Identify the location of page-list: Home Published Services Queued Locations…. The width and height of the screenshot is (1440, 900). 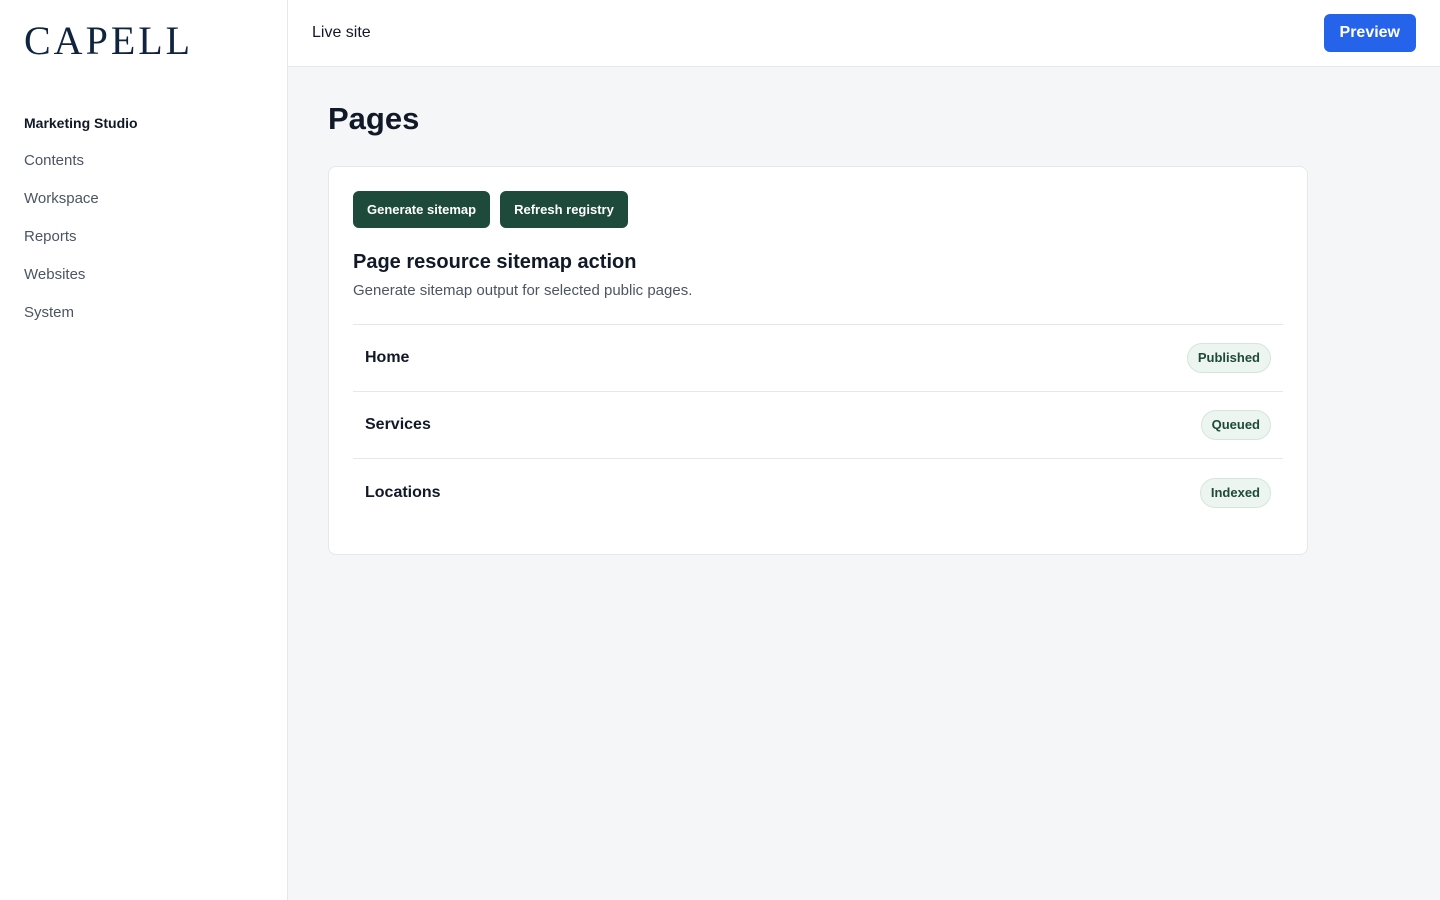
(818, 425).